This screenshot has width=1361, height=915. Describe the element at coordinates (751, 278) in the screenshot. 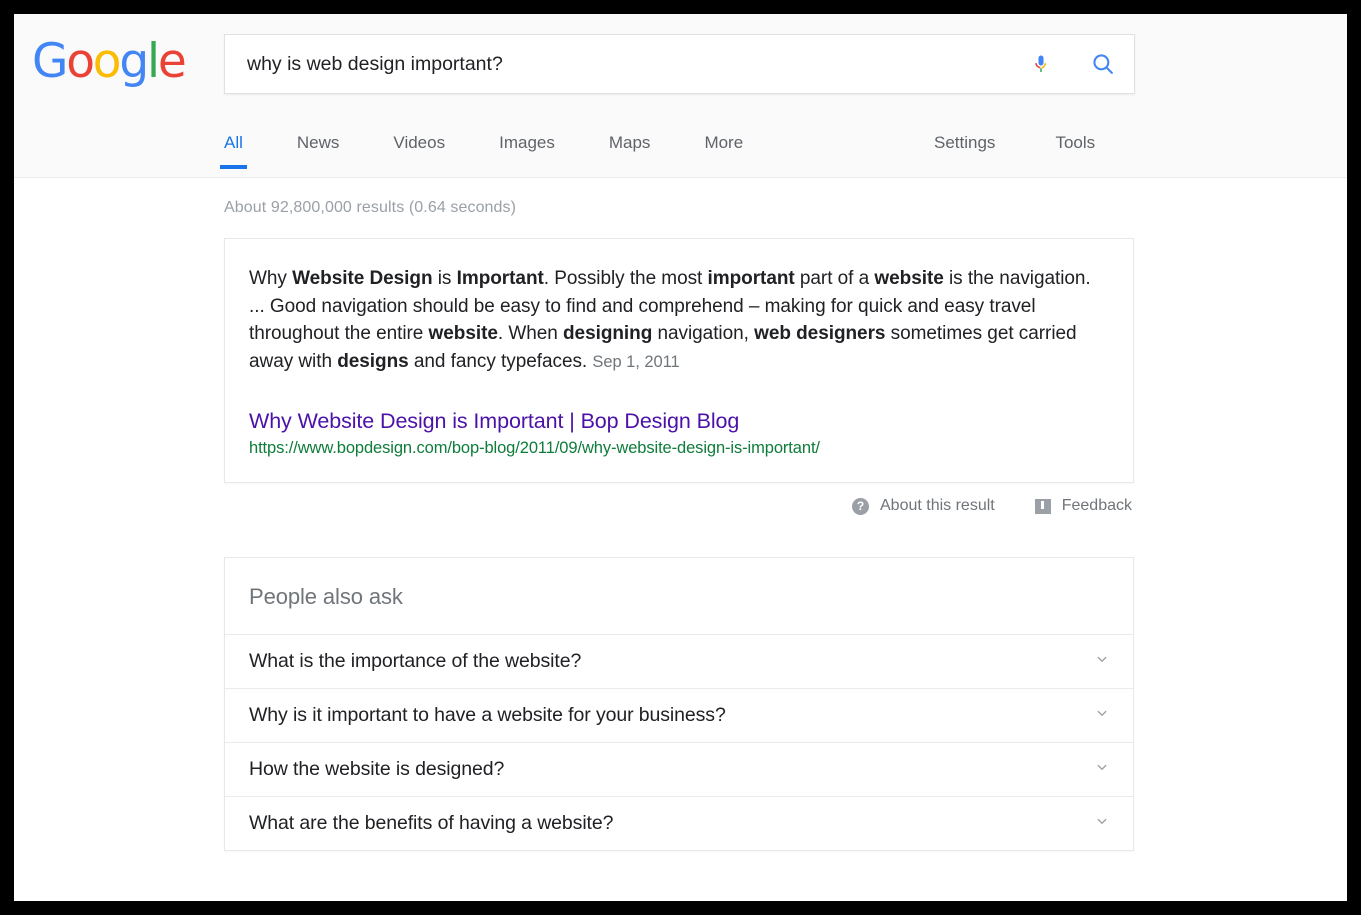

I see `snippet-bold-term: important` at that location.